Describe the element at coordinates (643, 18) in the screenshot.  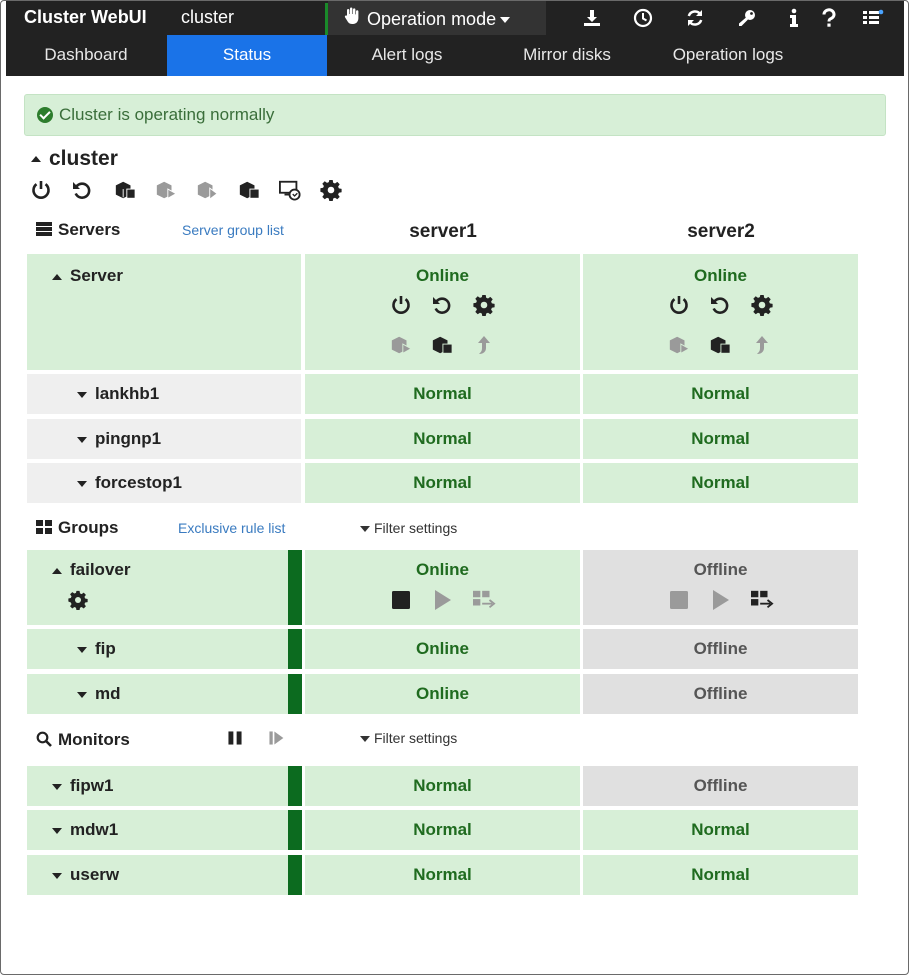
I see `clock-icon` at that location.